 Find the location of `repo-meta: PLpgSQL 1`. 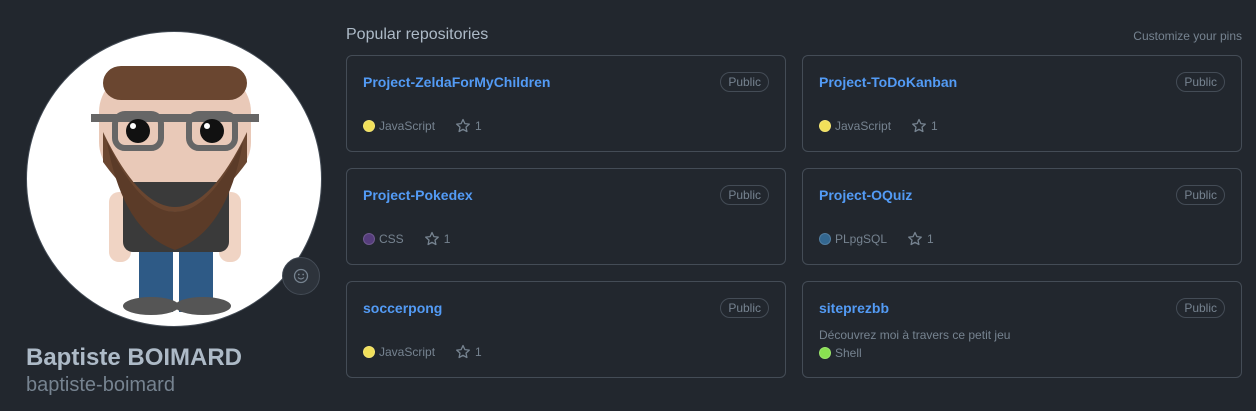

repo-meta: PLpgSQL 1 is located at coordinates (876, 239).